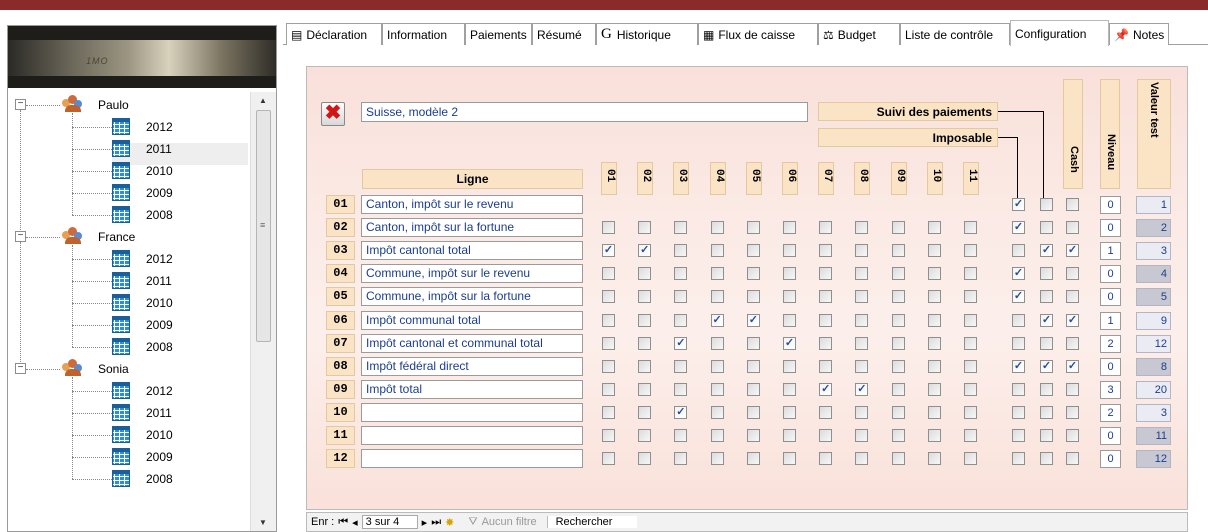 The image size is (1208, 532). I want to click on prev-record-icon: ◂, so click(355, 522).